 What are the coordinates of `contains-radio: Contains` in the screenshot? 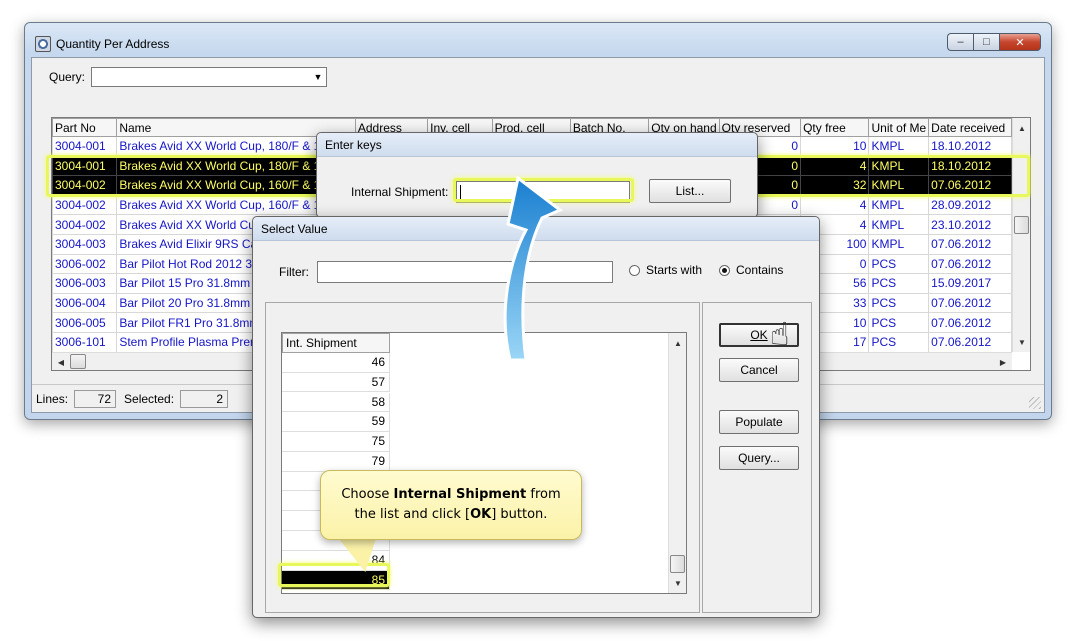 It's located at (751, 270).